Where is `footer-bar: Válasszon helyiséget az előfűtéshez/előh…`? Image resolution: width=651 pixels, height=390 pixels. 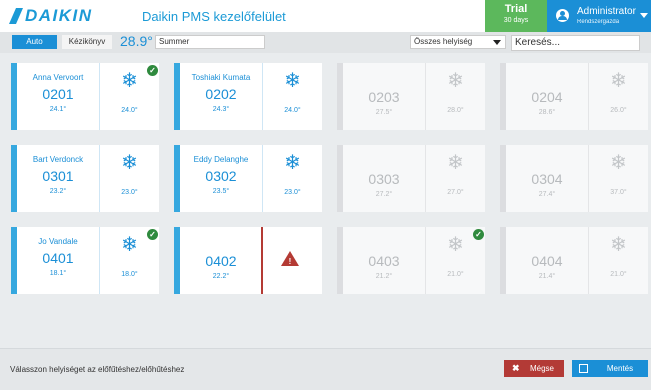 footer-bar: Válasszon helyiséget az előfűtéshez/előh… is located at coordinates (325, 369).